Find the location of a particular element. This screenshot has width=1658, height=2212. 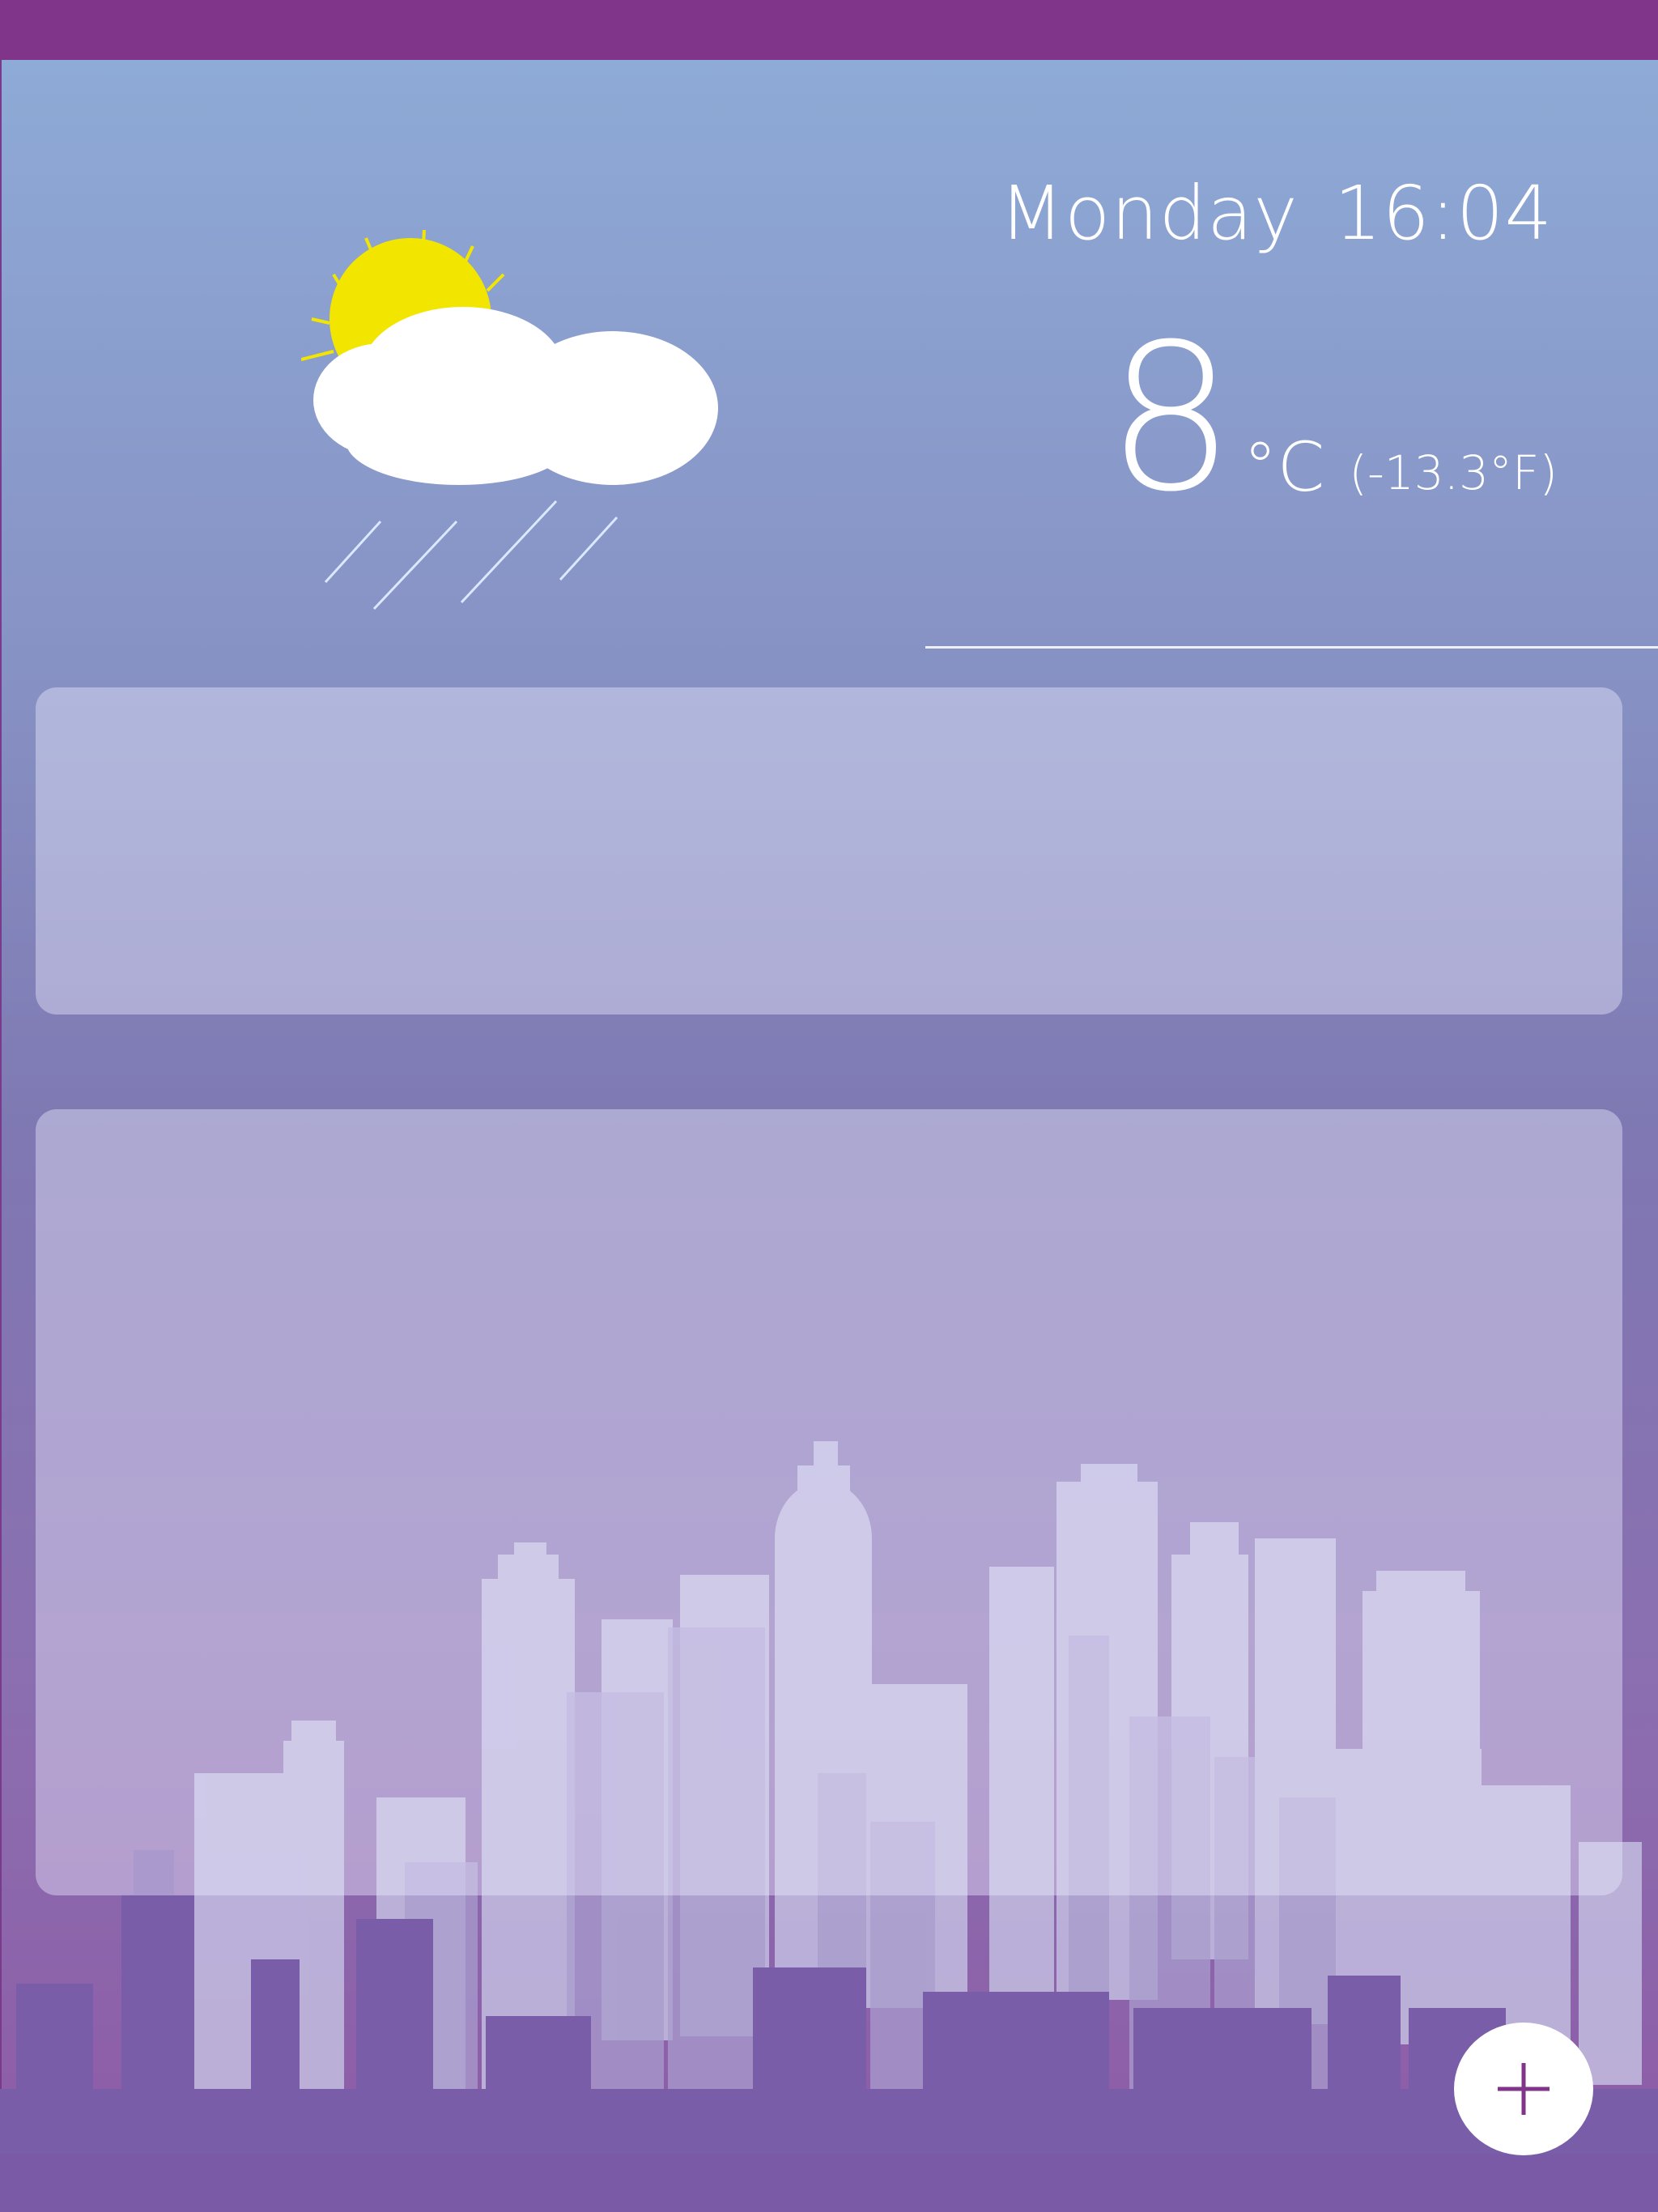

plus-icon is located at coordinates (1524, 2089).